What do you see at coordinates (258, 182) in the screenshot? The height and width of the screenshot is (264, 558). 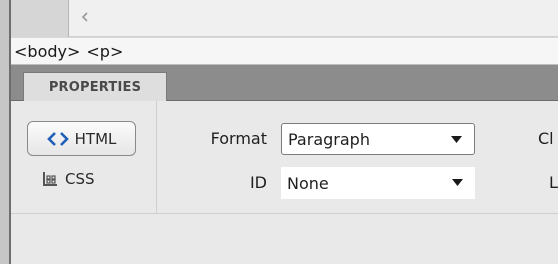 I see `id-label: ID` at bounding box center [258, 182].